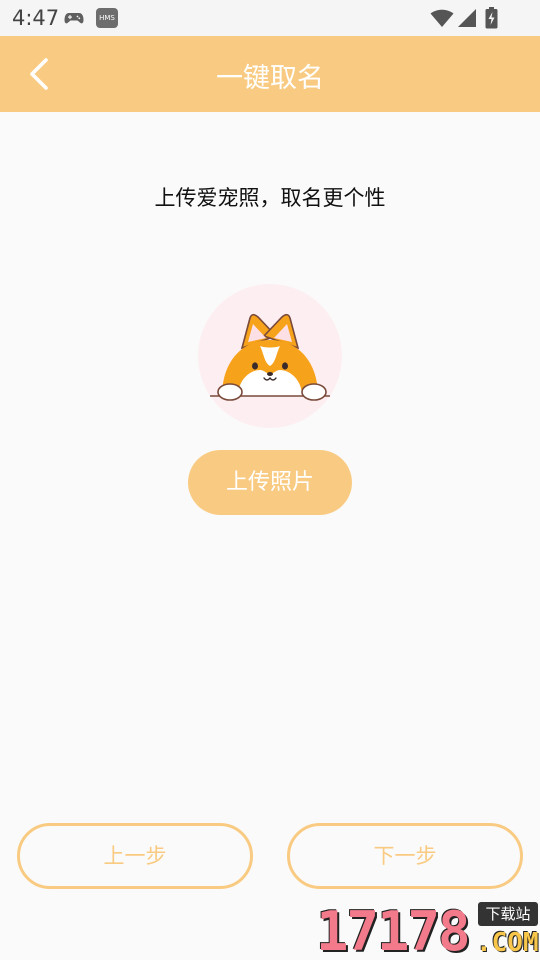  I want to click on status-bar: 4:47 HMS, so click(270, 18).